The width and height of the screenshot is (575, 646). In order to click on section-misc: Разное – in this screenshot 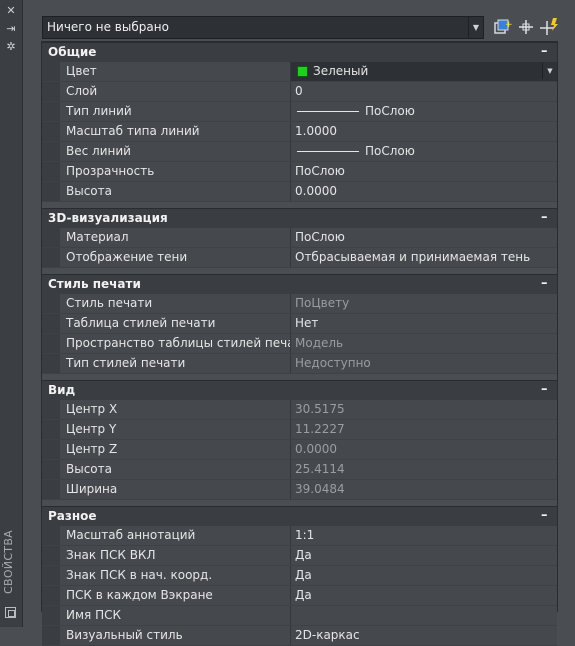, I will do `click(299, 516)`.